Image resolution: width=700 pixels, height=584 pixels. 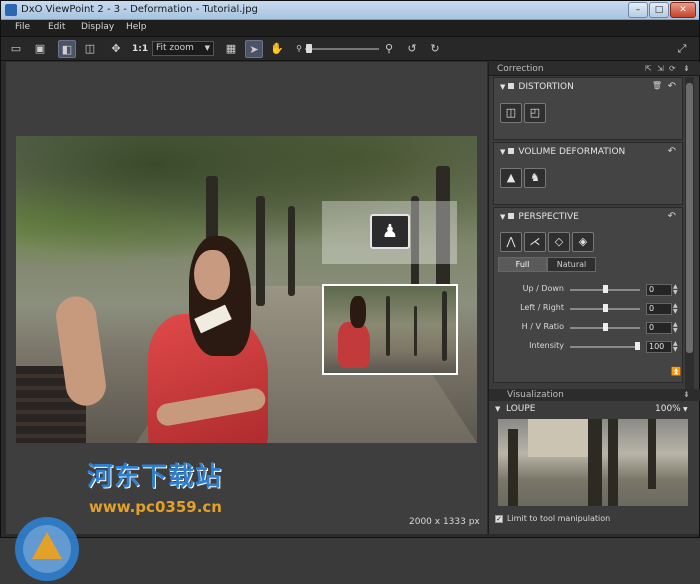 I want to click on ratio-1-1-button: 1:1, so click(x=140, y=49).